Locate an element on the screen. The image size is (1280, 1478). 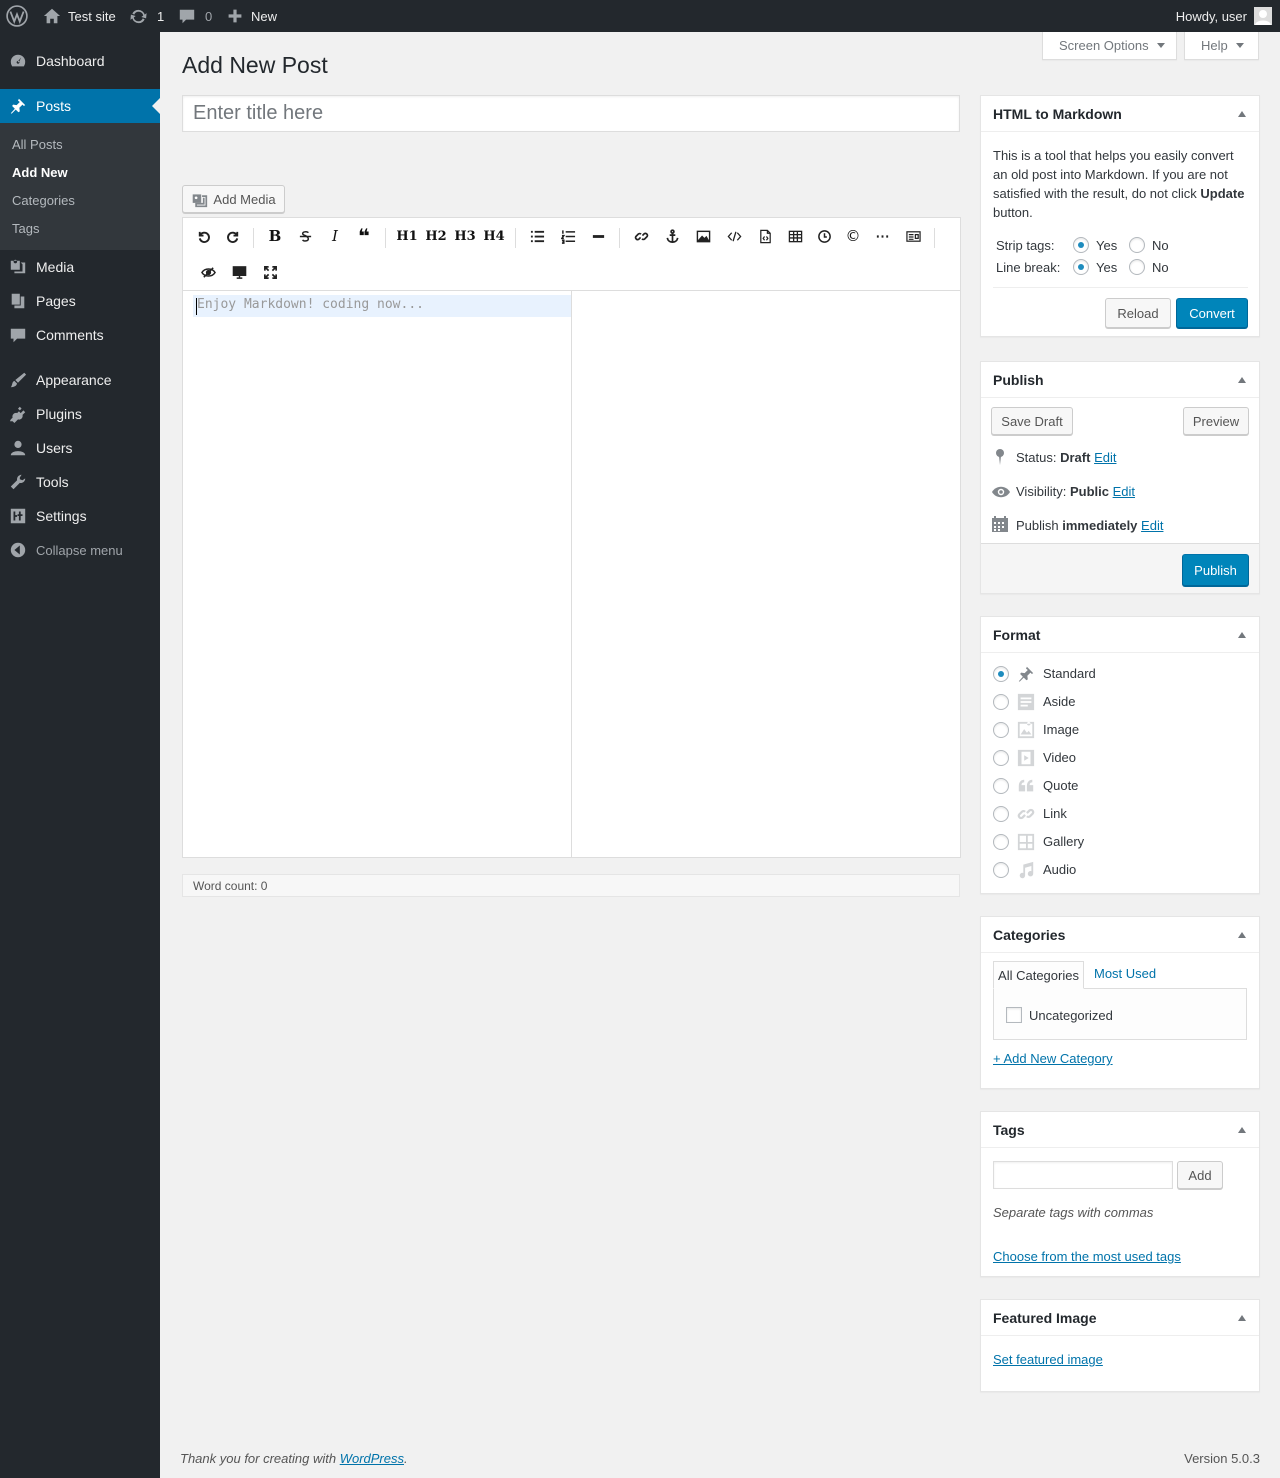
uncategorized-checkbox is located at coordinates (1014, 1015).